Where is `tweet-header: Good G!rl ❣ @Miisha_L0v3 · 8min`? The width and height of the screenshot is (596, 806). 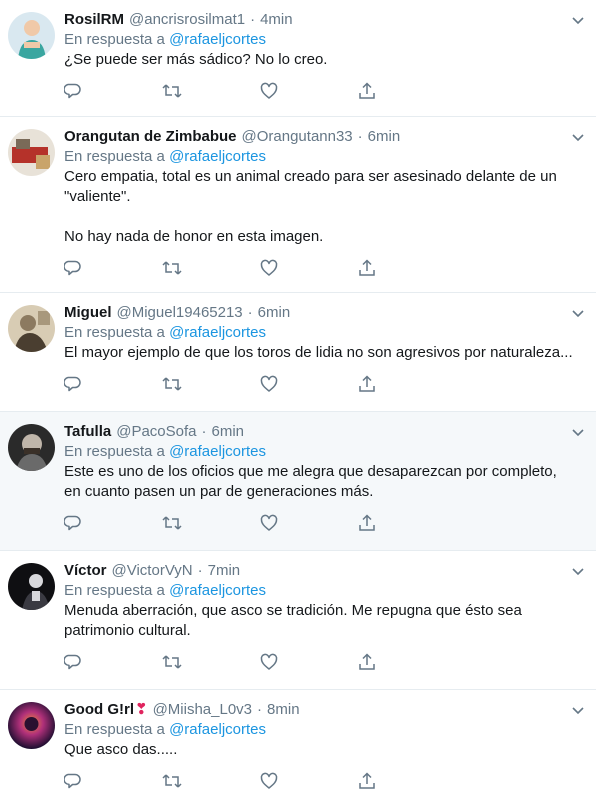 tweet-header: Good G!rl ❣ @Miisha_L0v3 · 8min is located at coordinates (320, 710).